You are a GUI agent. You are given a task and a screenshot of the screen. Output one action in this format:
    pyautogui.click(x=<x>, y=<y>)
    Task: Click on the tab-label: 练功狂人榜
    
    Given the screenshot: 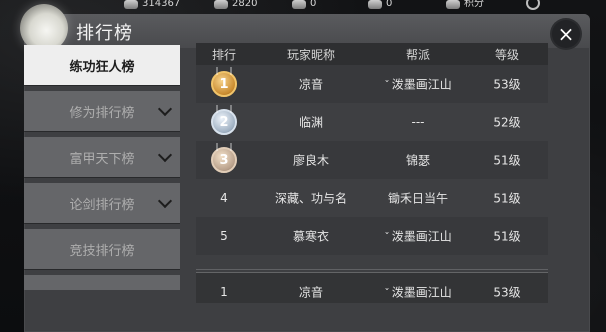 What is the action you would take?
    pyautogui.click(x=102, y=67)
    